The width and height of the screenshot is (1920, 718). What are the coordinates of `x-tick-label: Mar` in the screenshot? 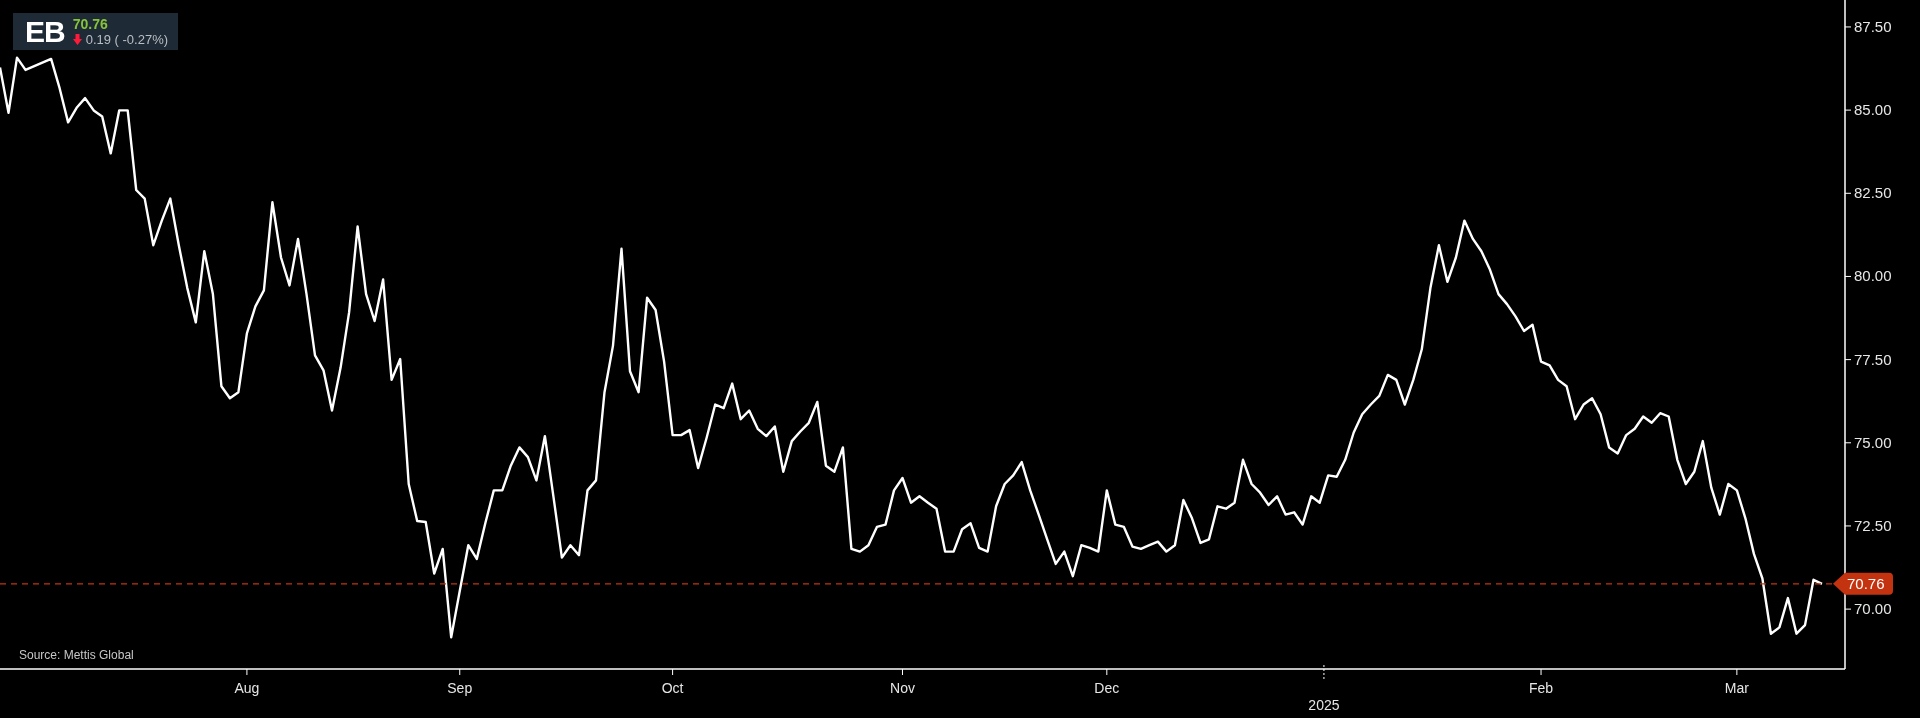 It's located at (1736, 688).